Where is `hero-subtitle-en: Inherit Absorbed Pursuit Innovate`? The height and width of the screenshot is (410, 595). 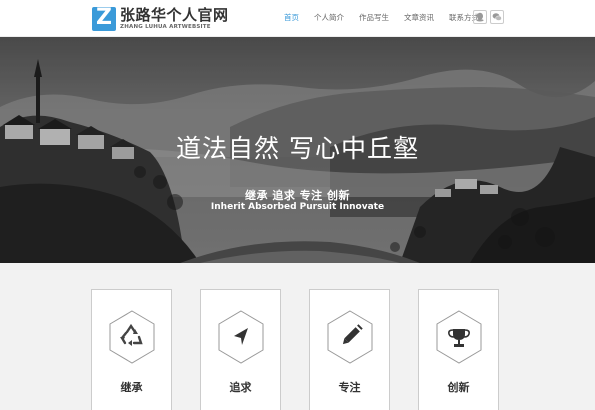 hero-subtitle-en: Inherit Absorbed Pursuit Innovate is located at coordinates (297, 207).